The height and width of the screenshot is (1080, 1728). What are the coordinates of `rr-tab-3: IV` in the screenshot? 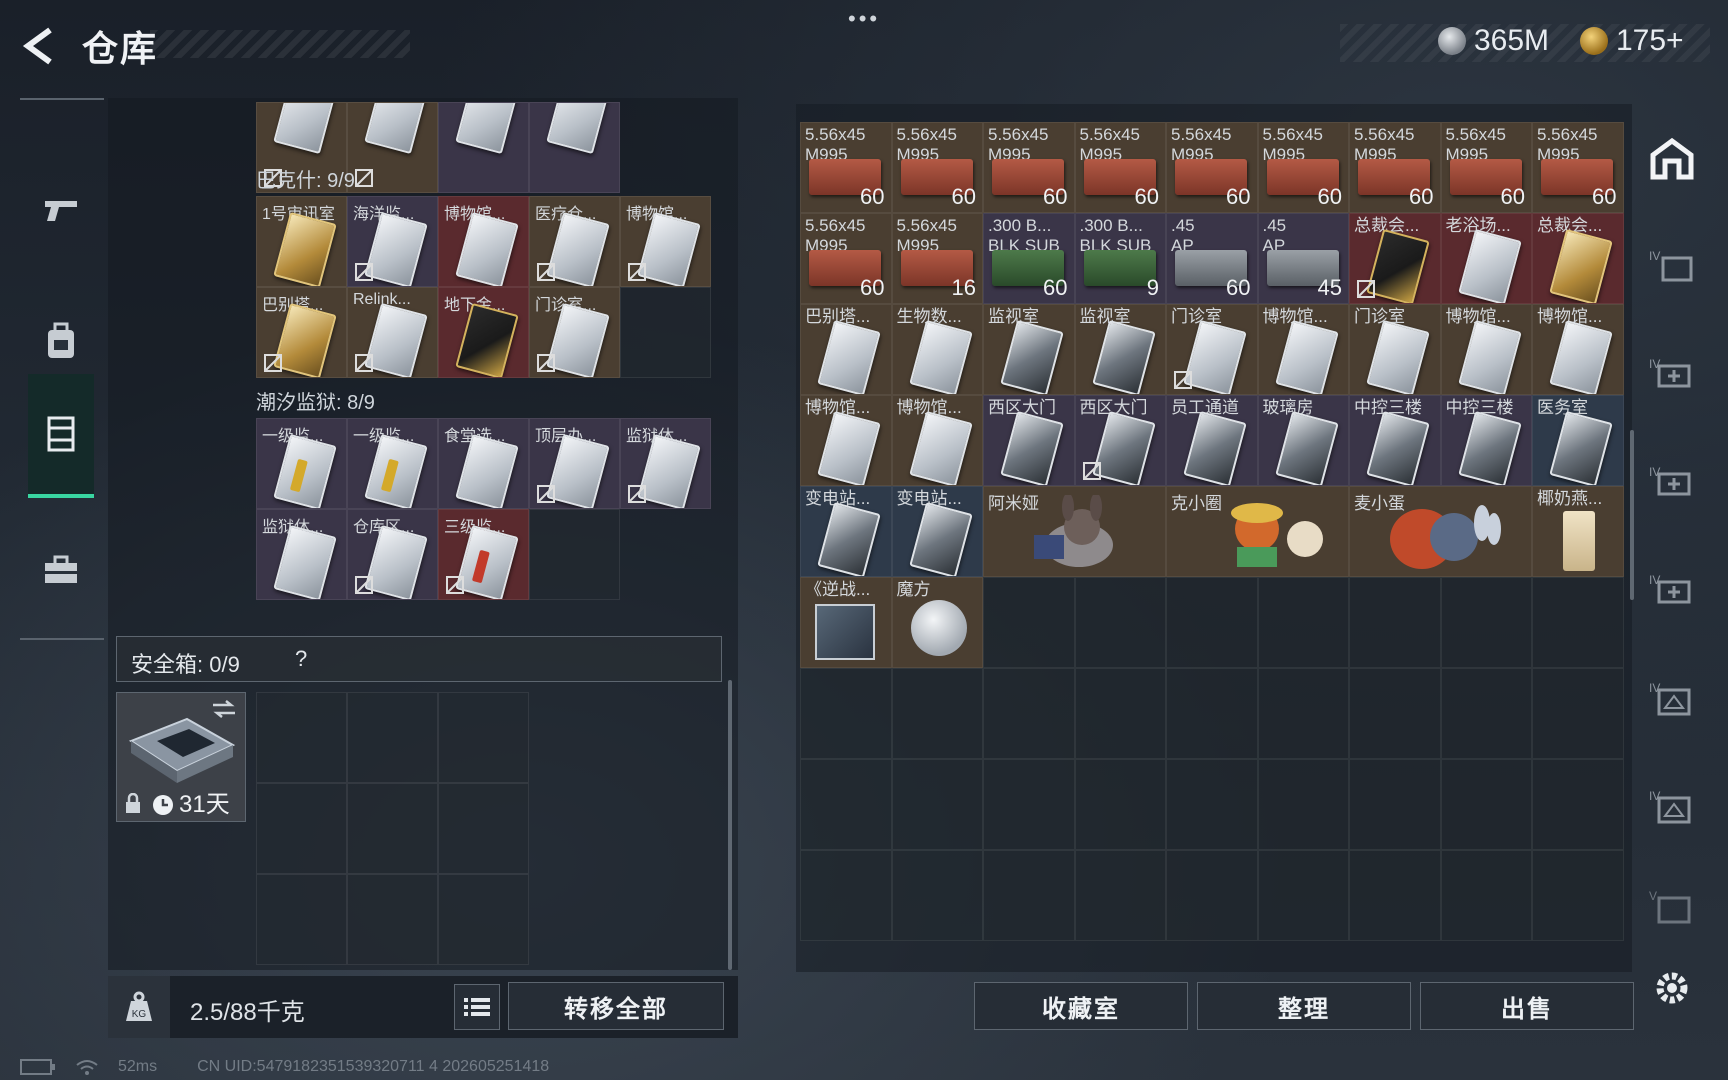 It's located at (1672, 482).